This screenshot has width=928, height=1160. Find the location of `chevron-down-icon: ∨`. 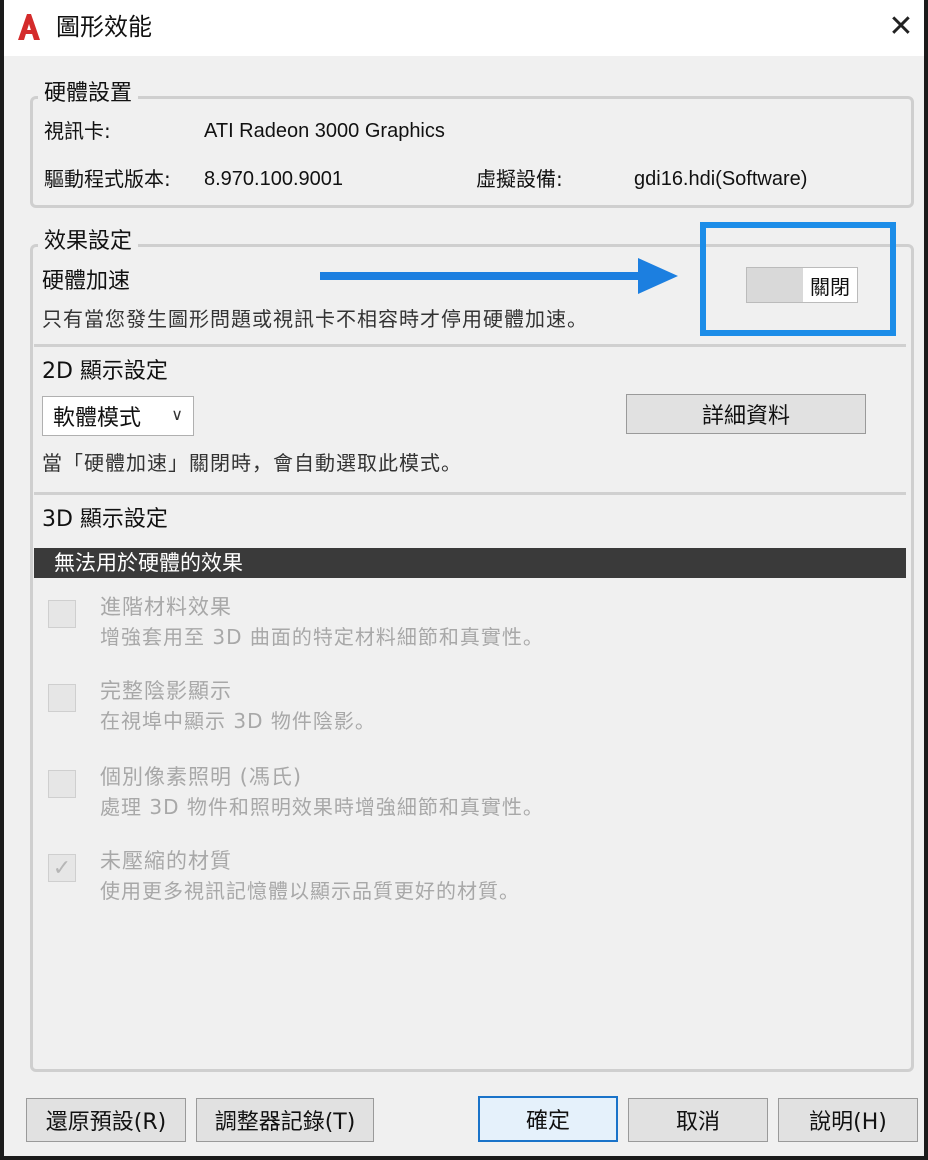

chevron-down-icon: ∨ is located at coordinates (177, 414).